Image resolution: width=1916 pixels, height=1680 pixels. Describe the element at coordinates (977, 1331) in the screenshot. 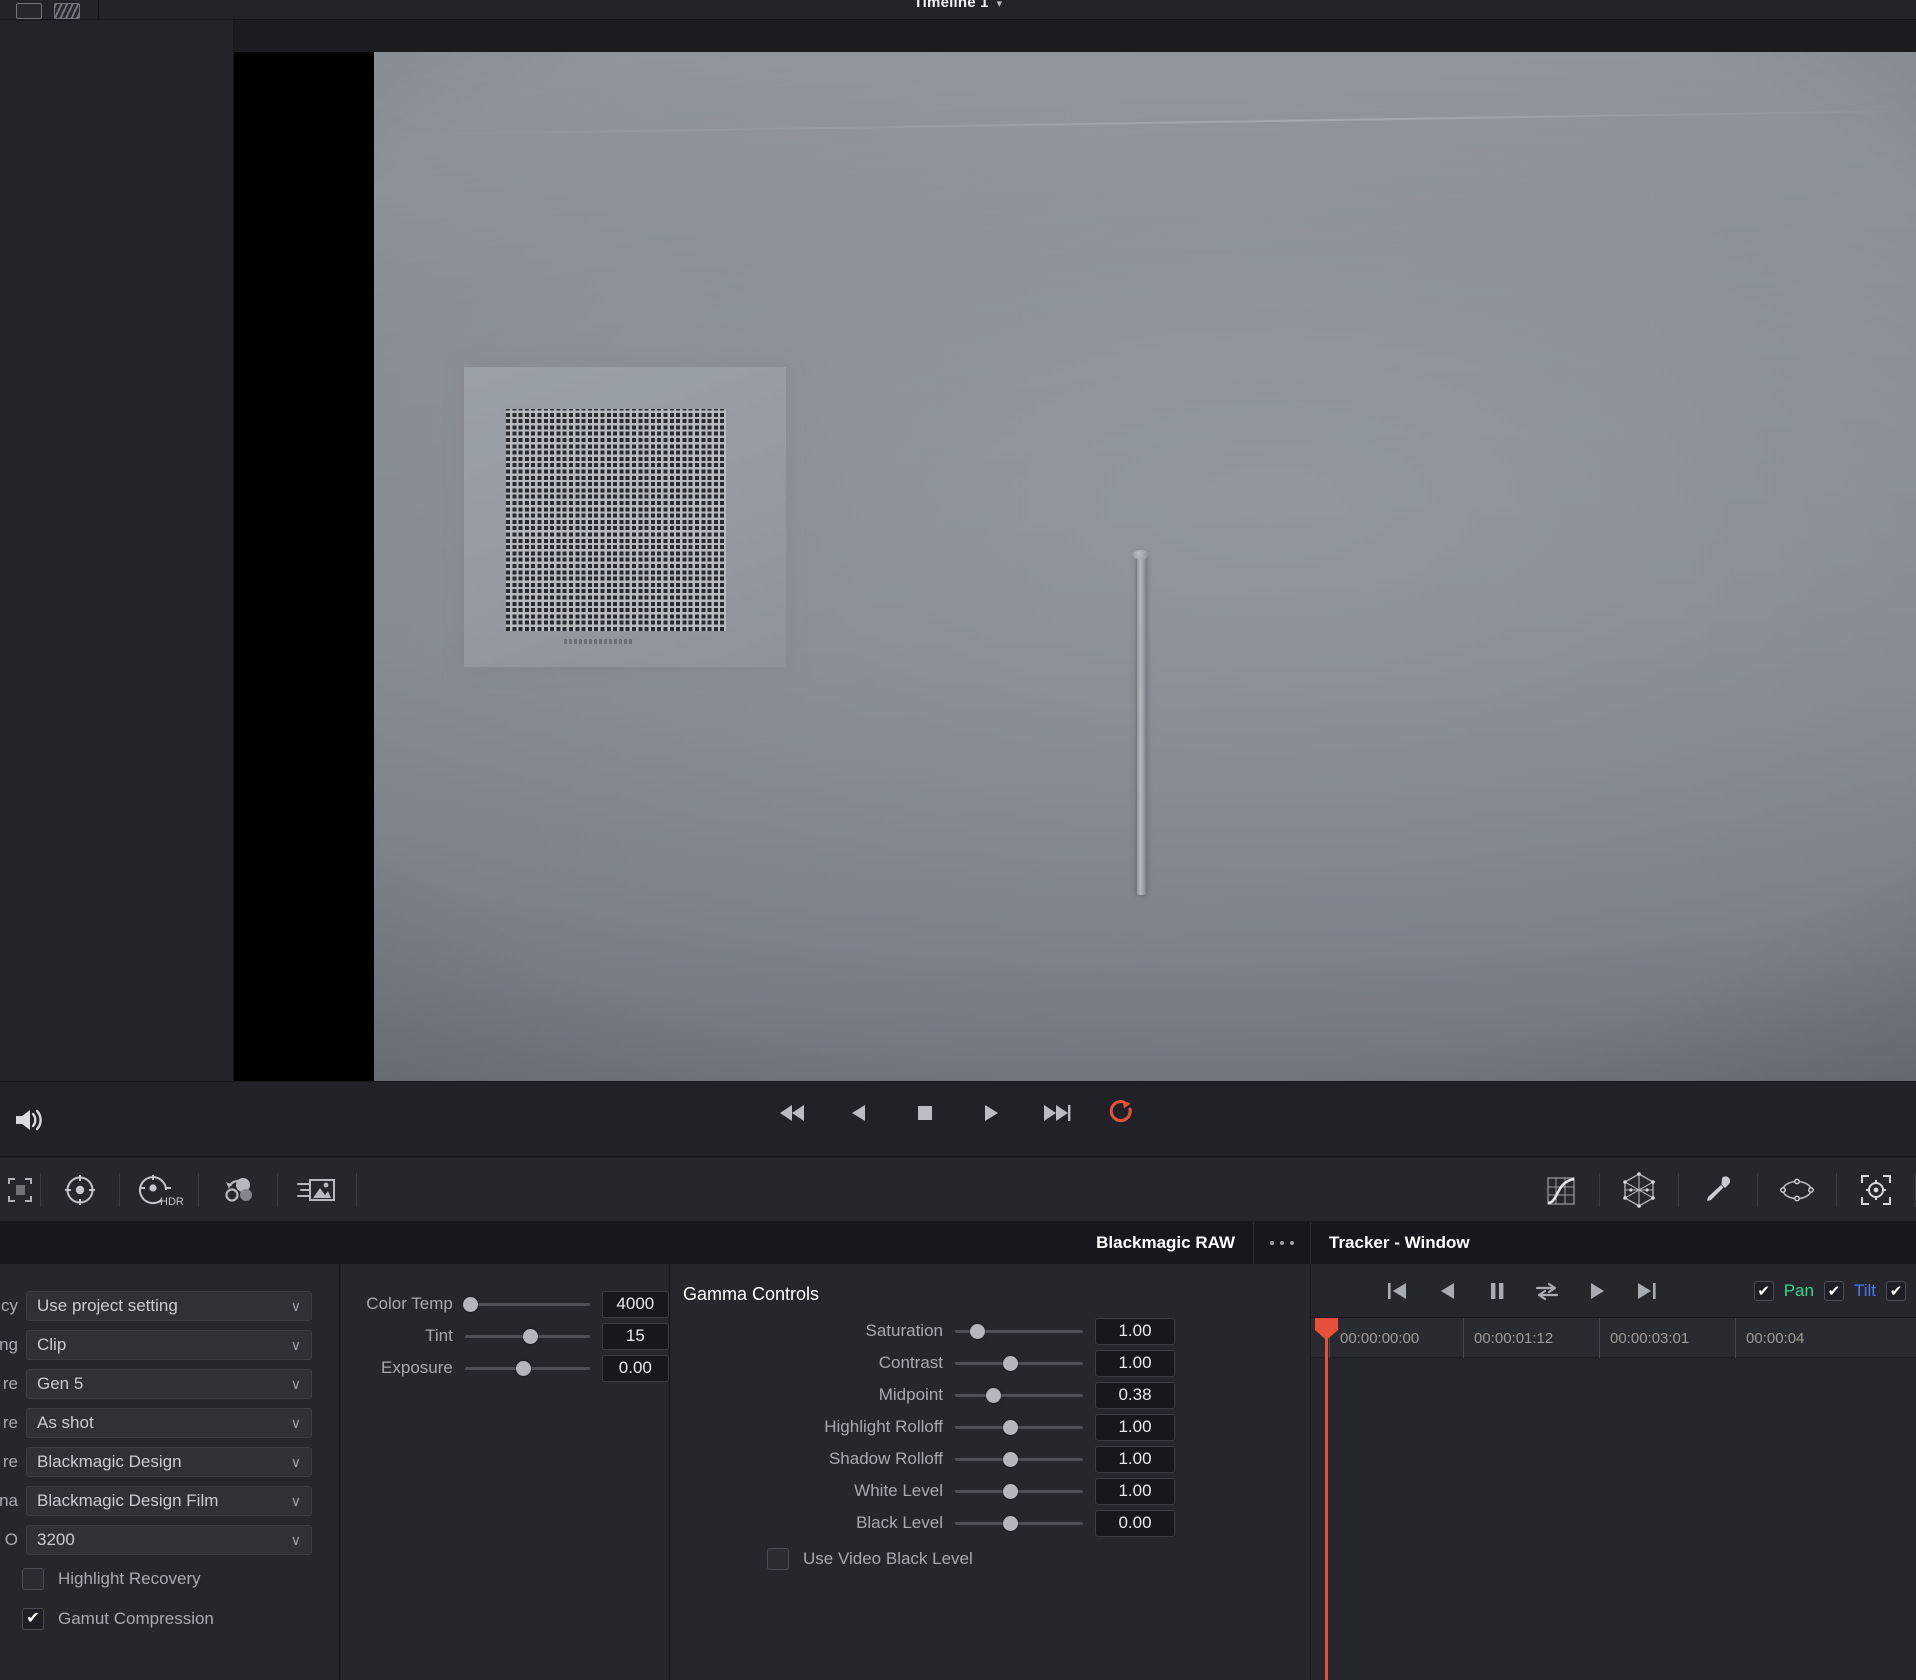

I see `saturation-slider-knob` at that location.